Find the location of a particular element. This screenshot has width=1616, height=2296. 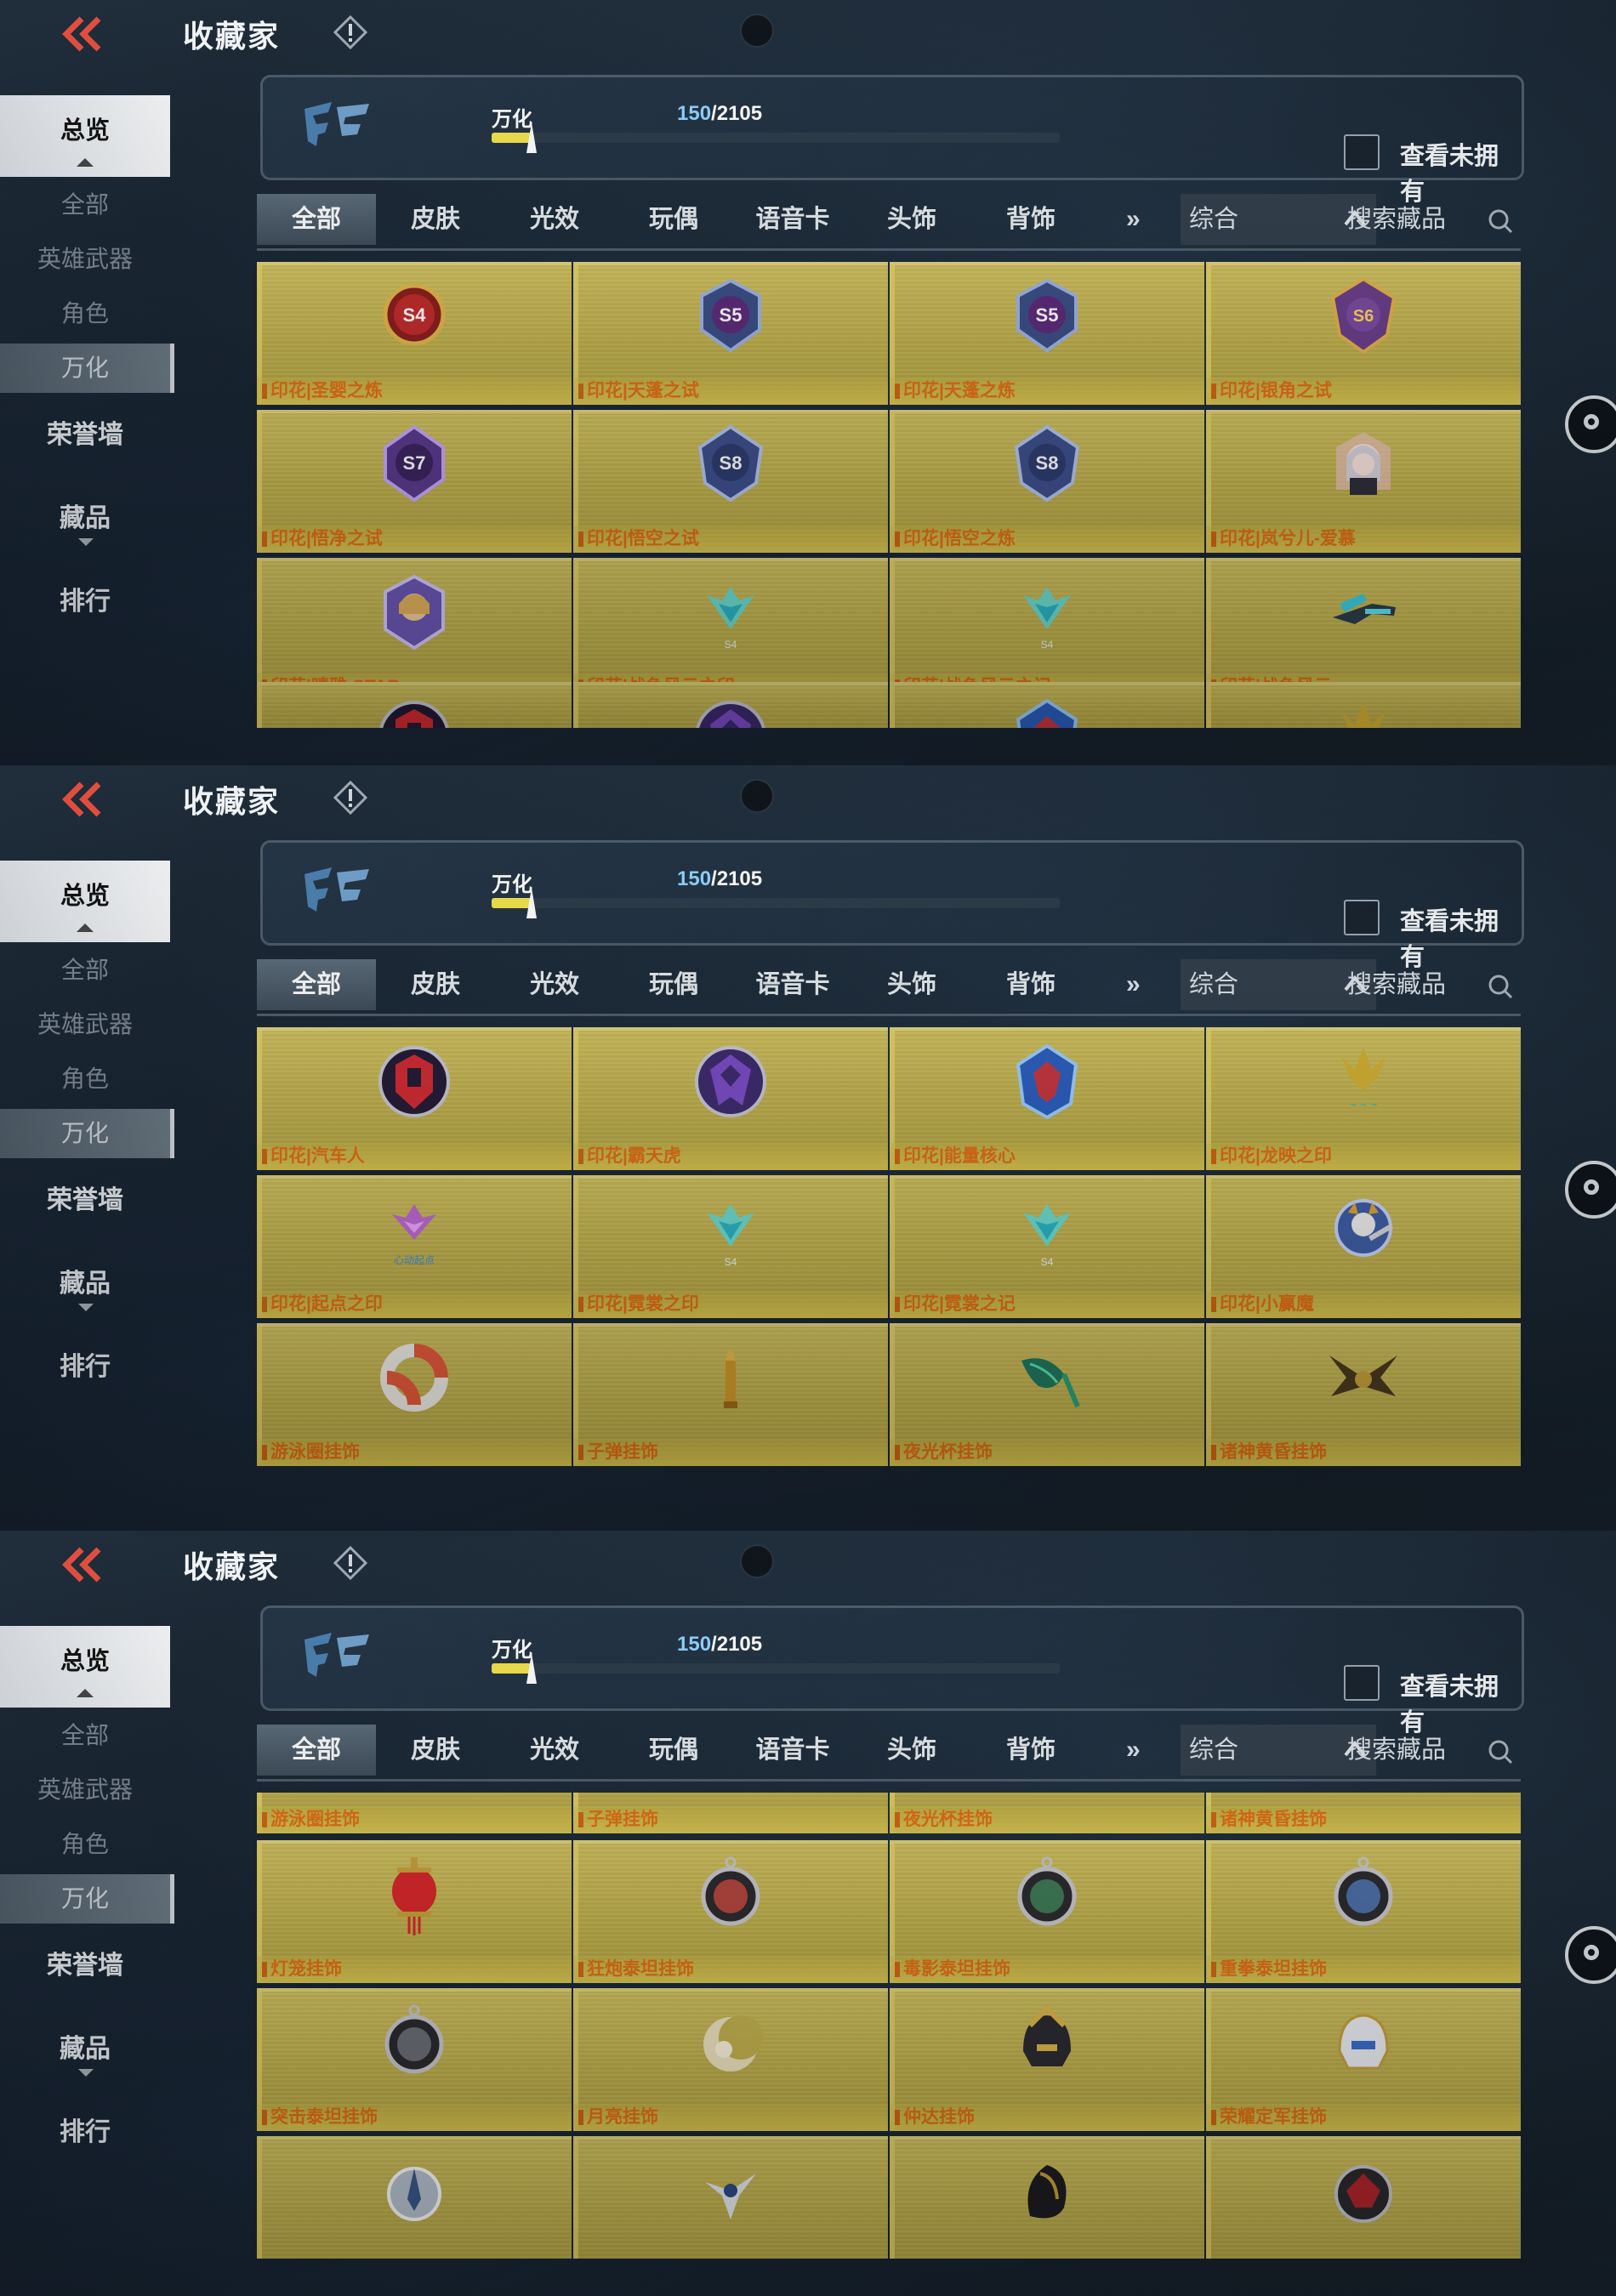

collection-item-card: 重拳泰坦挂饰 is located at coordinates (1363, 1911).